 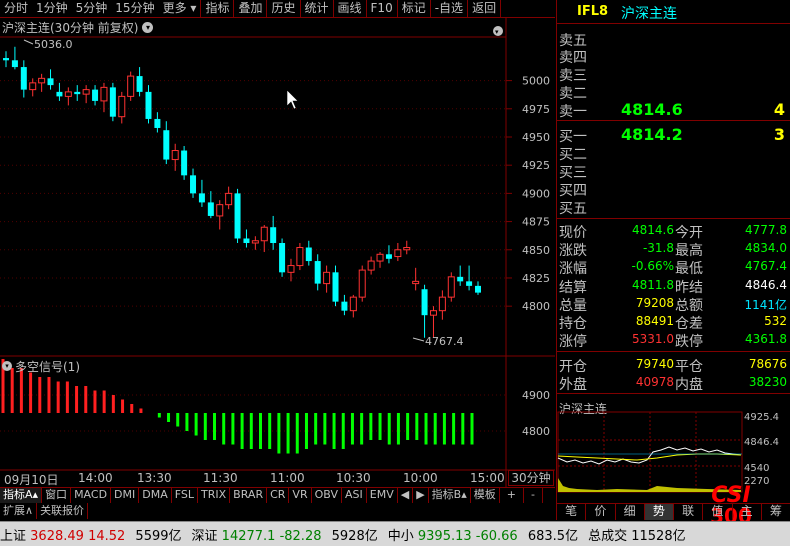 I want to click on remove-window-button: -, so click(x=533, y=495).